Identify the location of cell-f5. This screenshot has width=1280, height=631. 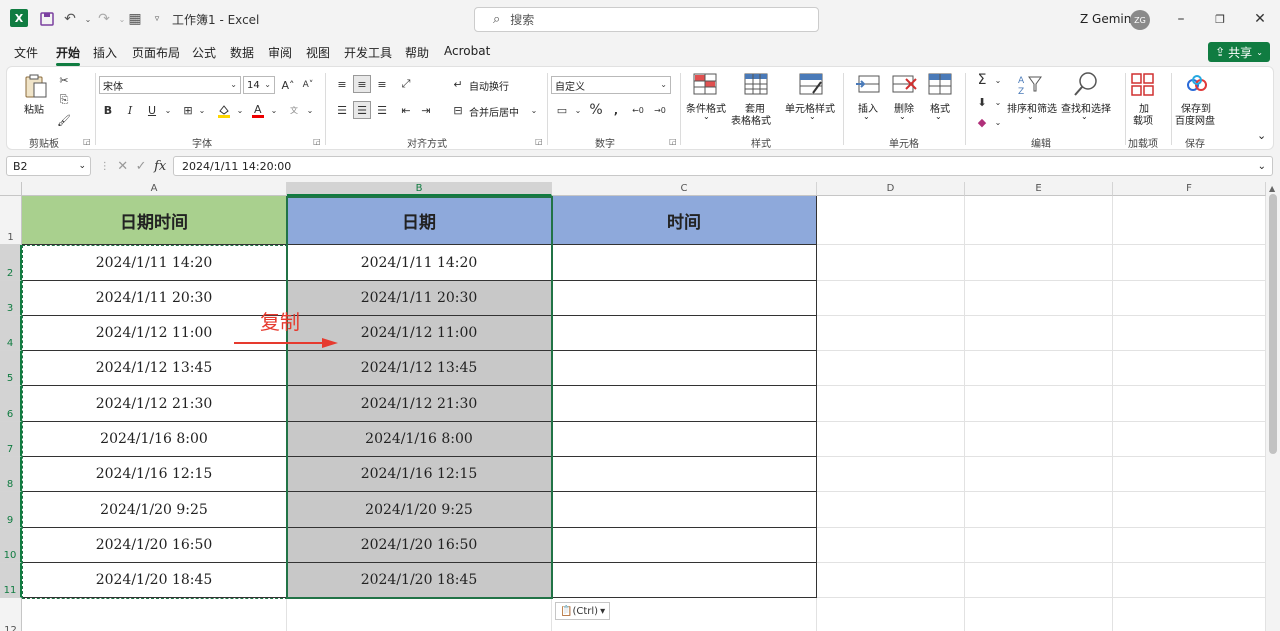
(1189, 368).